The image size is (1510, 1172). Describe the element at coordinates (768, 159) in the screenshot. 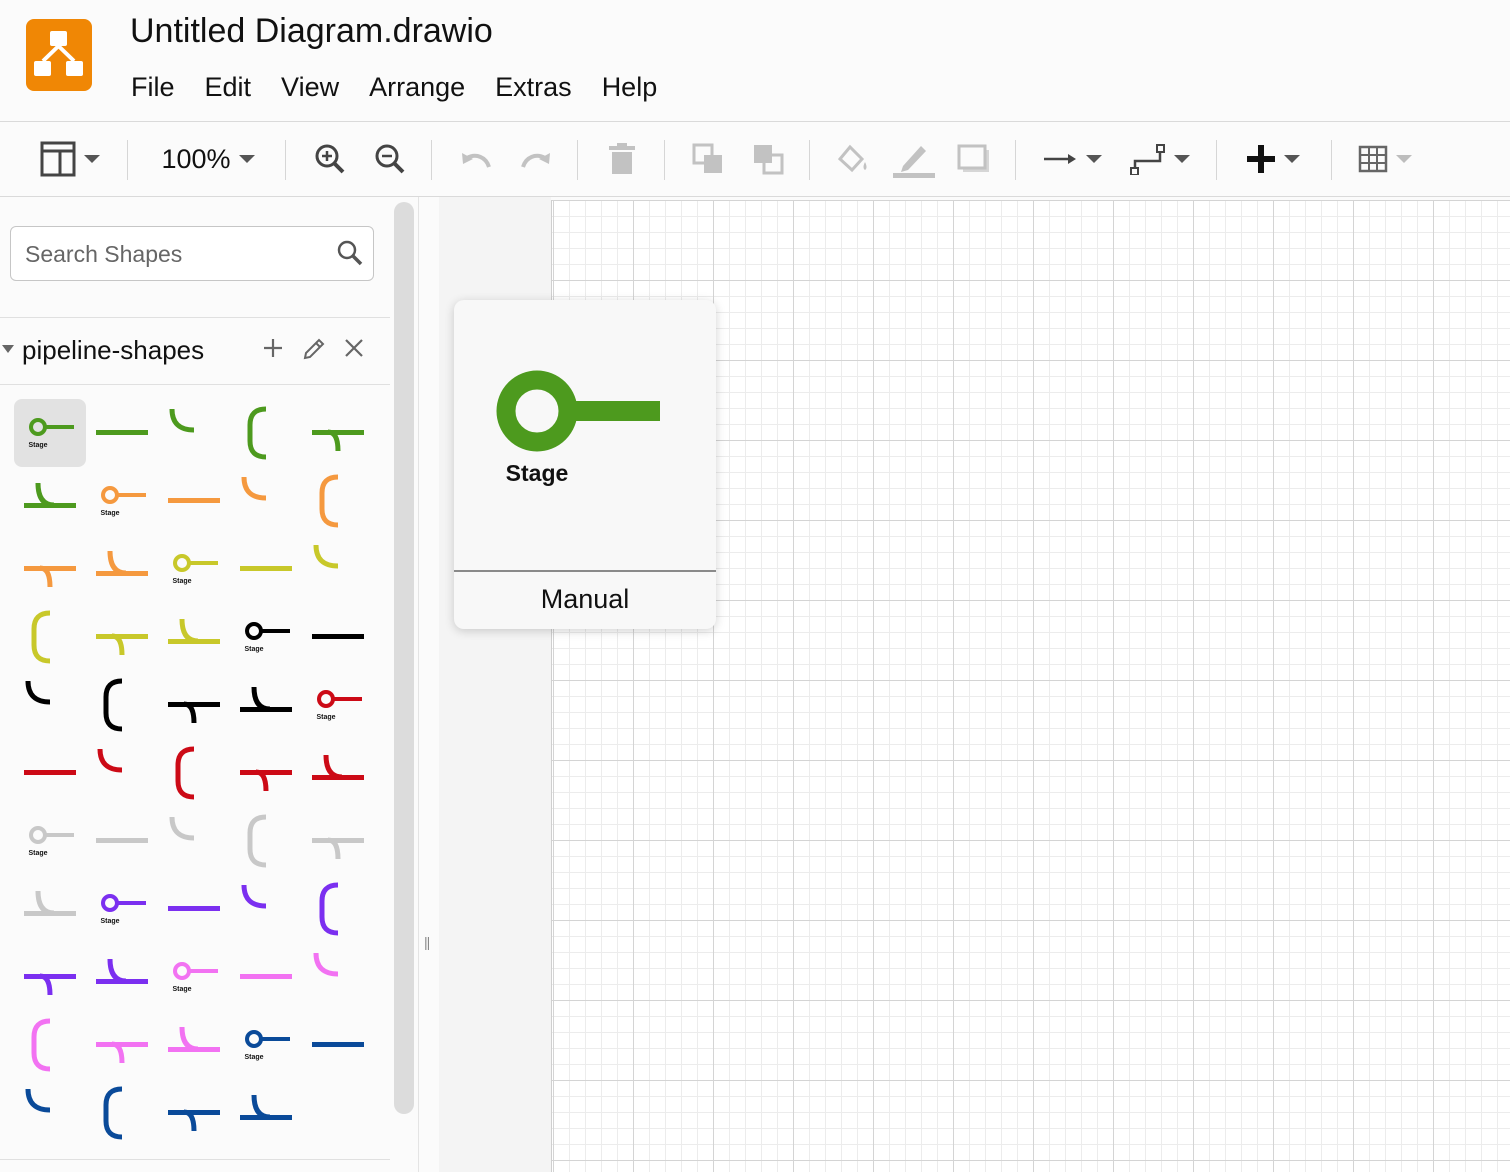

I see `to-back-button` at that location.